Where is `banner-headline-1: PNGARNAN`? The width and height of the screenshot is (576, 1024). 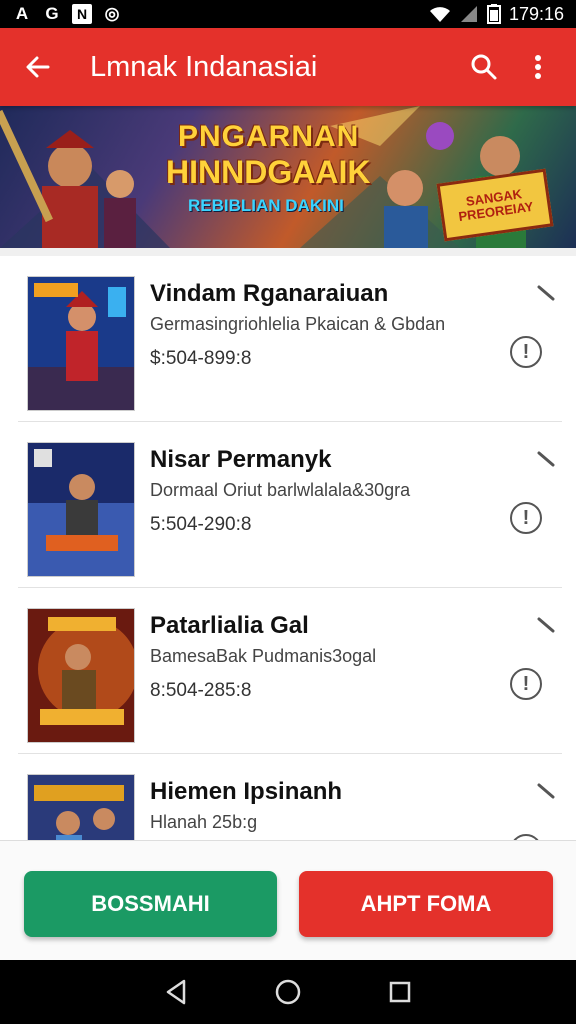
banner-headline-1: PNGARNAN is located at coordinates (269, 136).